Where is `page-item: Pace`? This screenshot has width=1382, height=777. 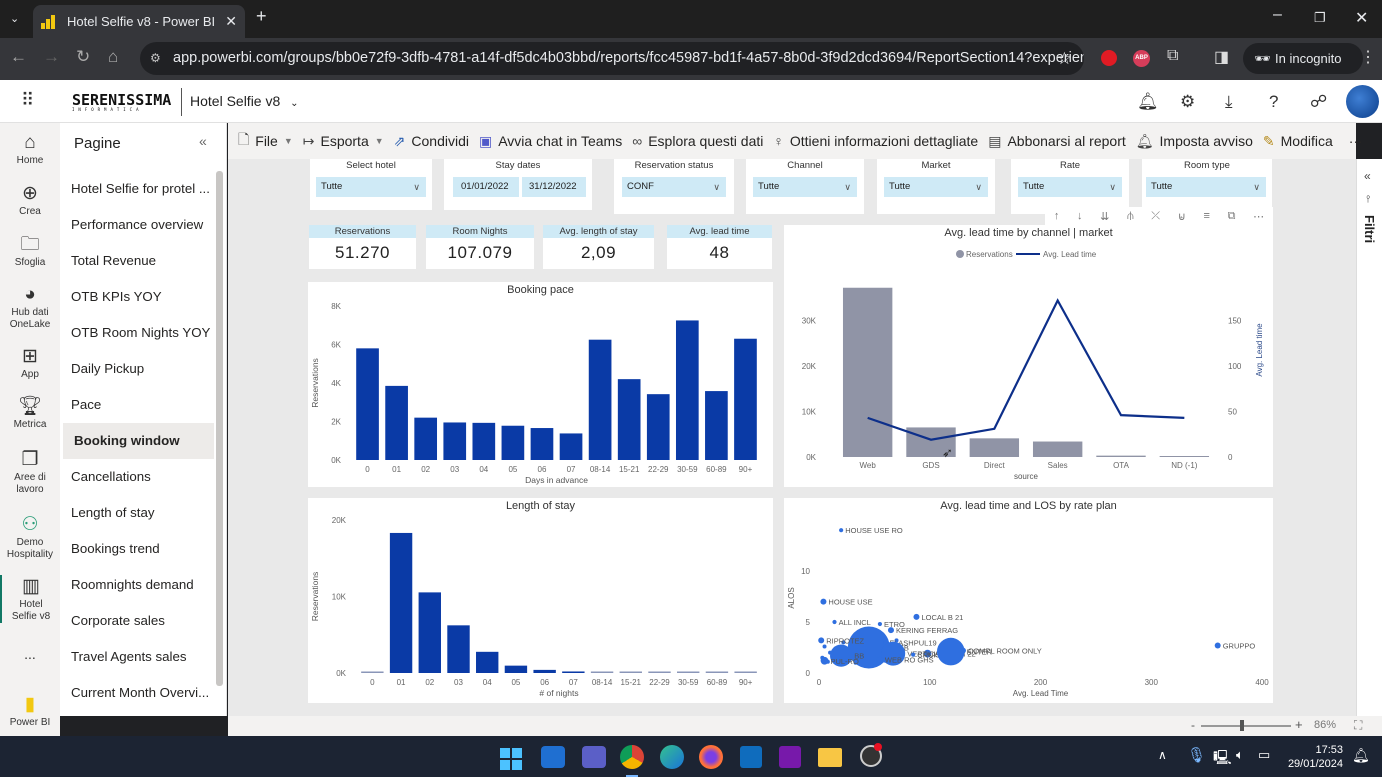
page-item: Pace is located at coordinates (137, 405).